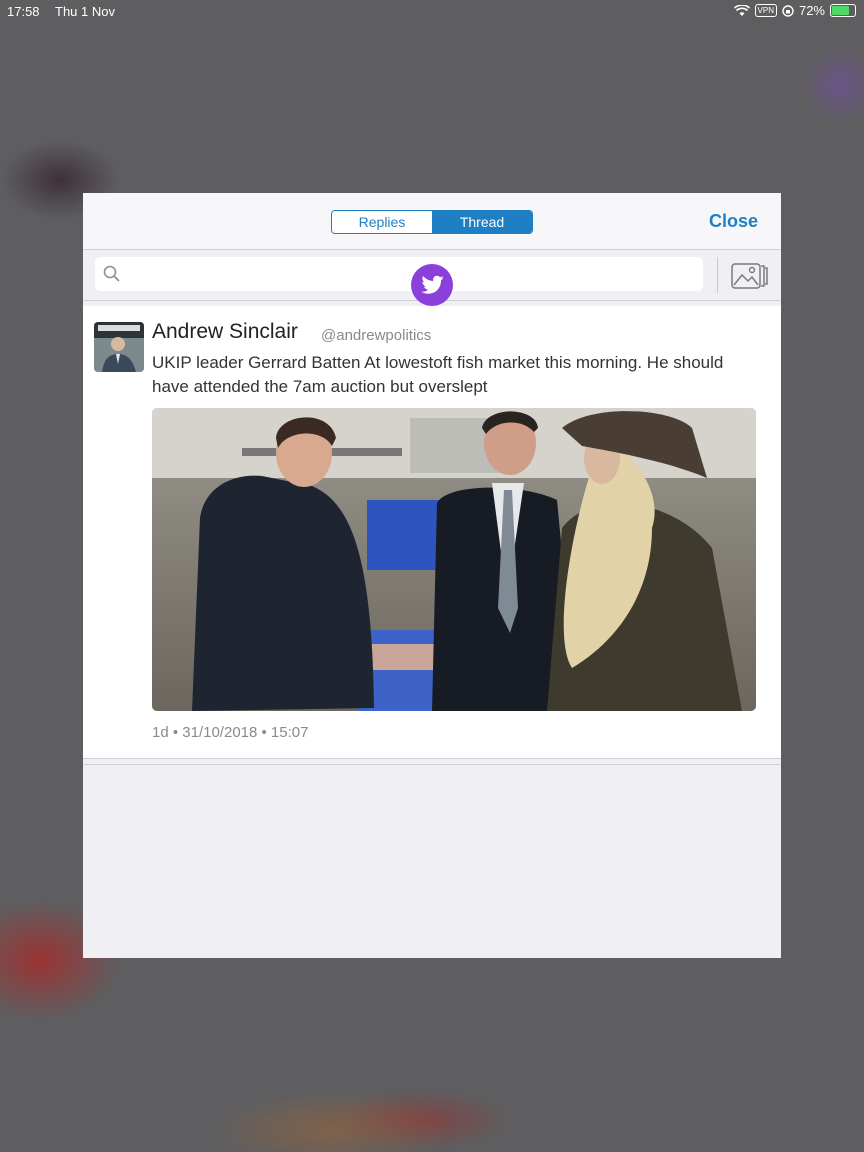  What do you see at coordinates (788, 10) in the screenshot?
I see `orientation-lock-icon` at bounding box center [788, 10].